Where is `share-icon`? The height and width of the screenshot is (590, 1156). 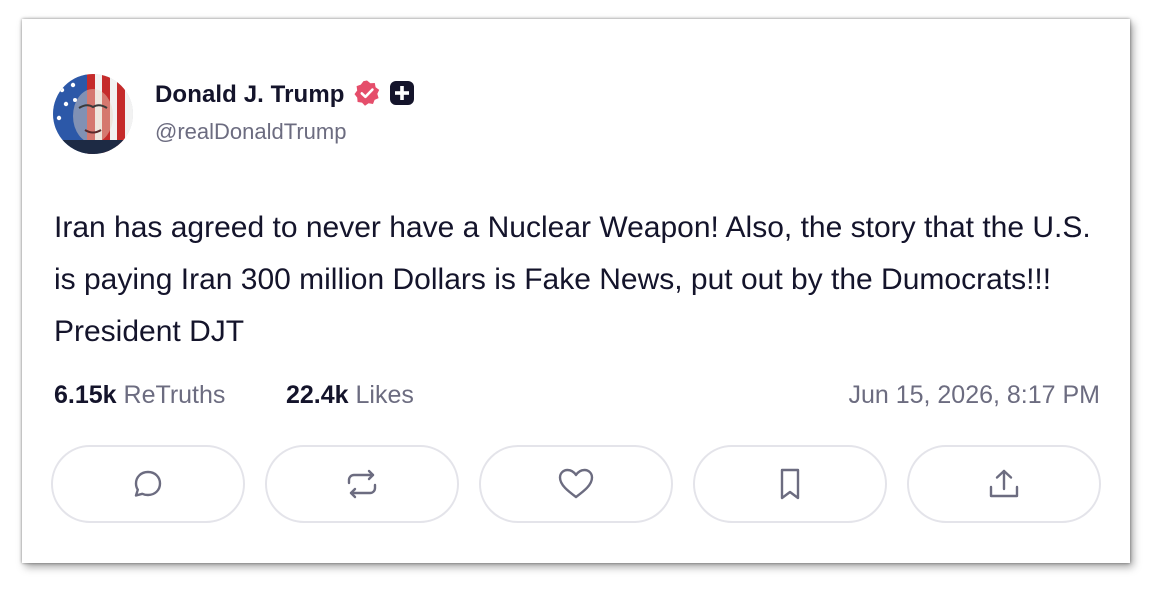
share-icon is located at coordinates (1004, 484).